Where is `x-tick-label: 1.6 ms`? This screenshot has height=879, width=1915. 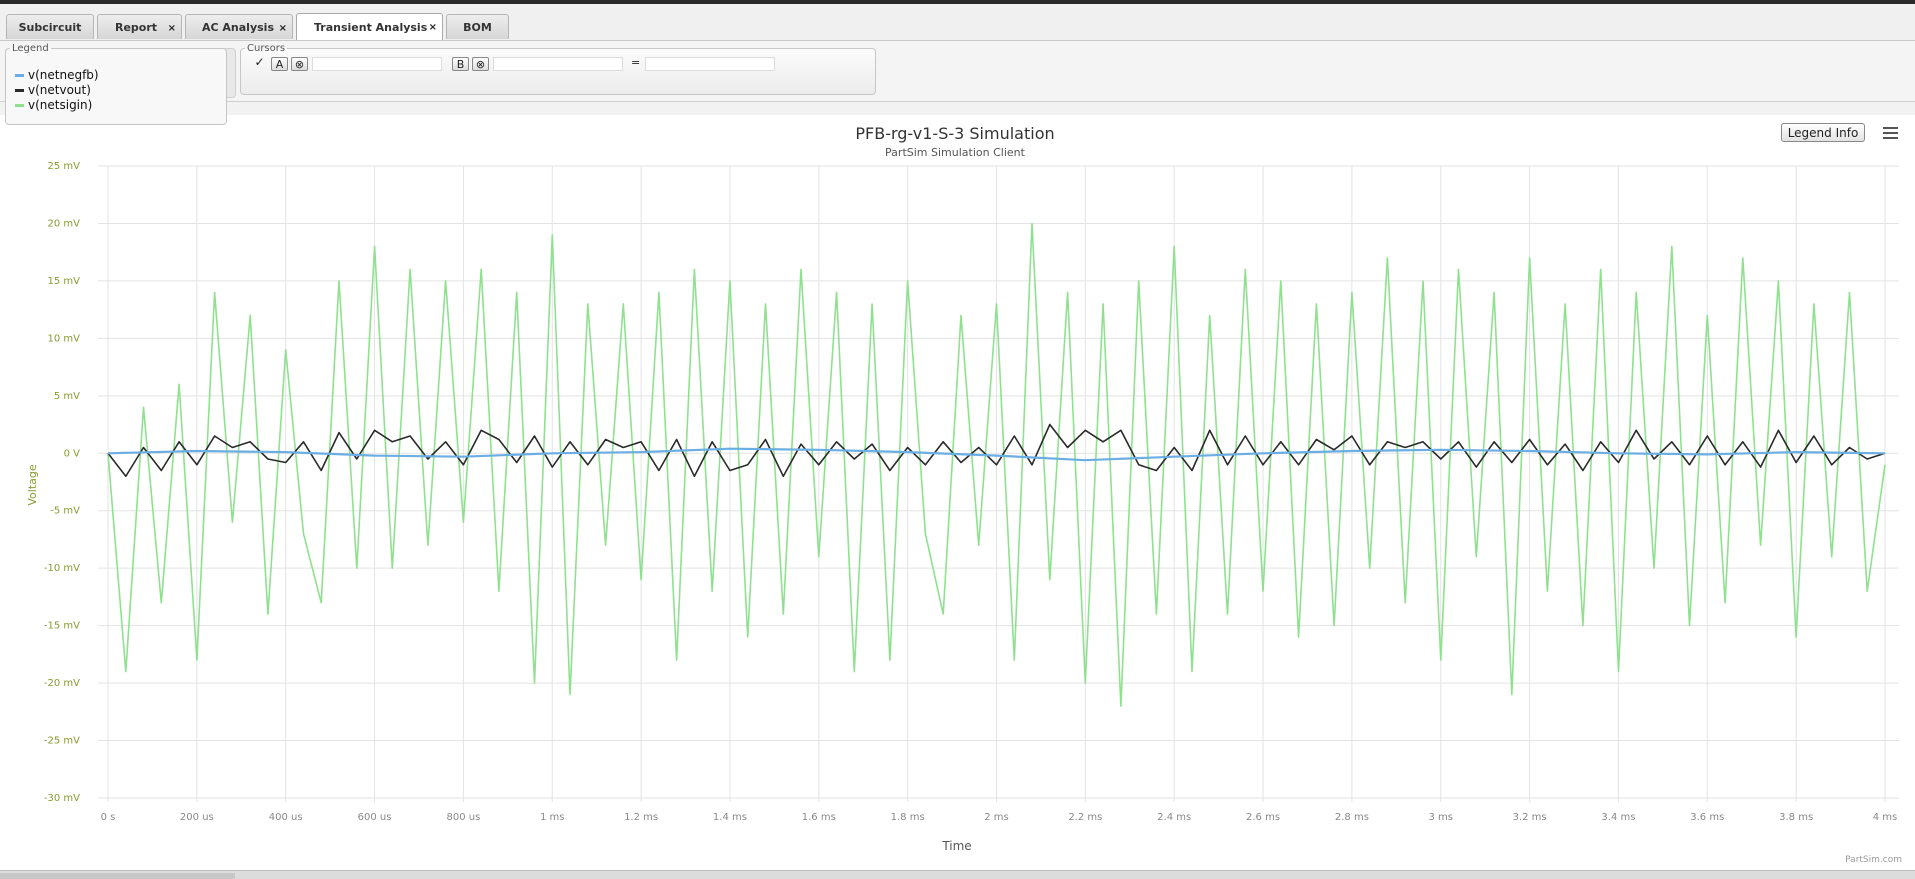 x-tick-label: 1.6 ms is located at coordinates (819, 817).